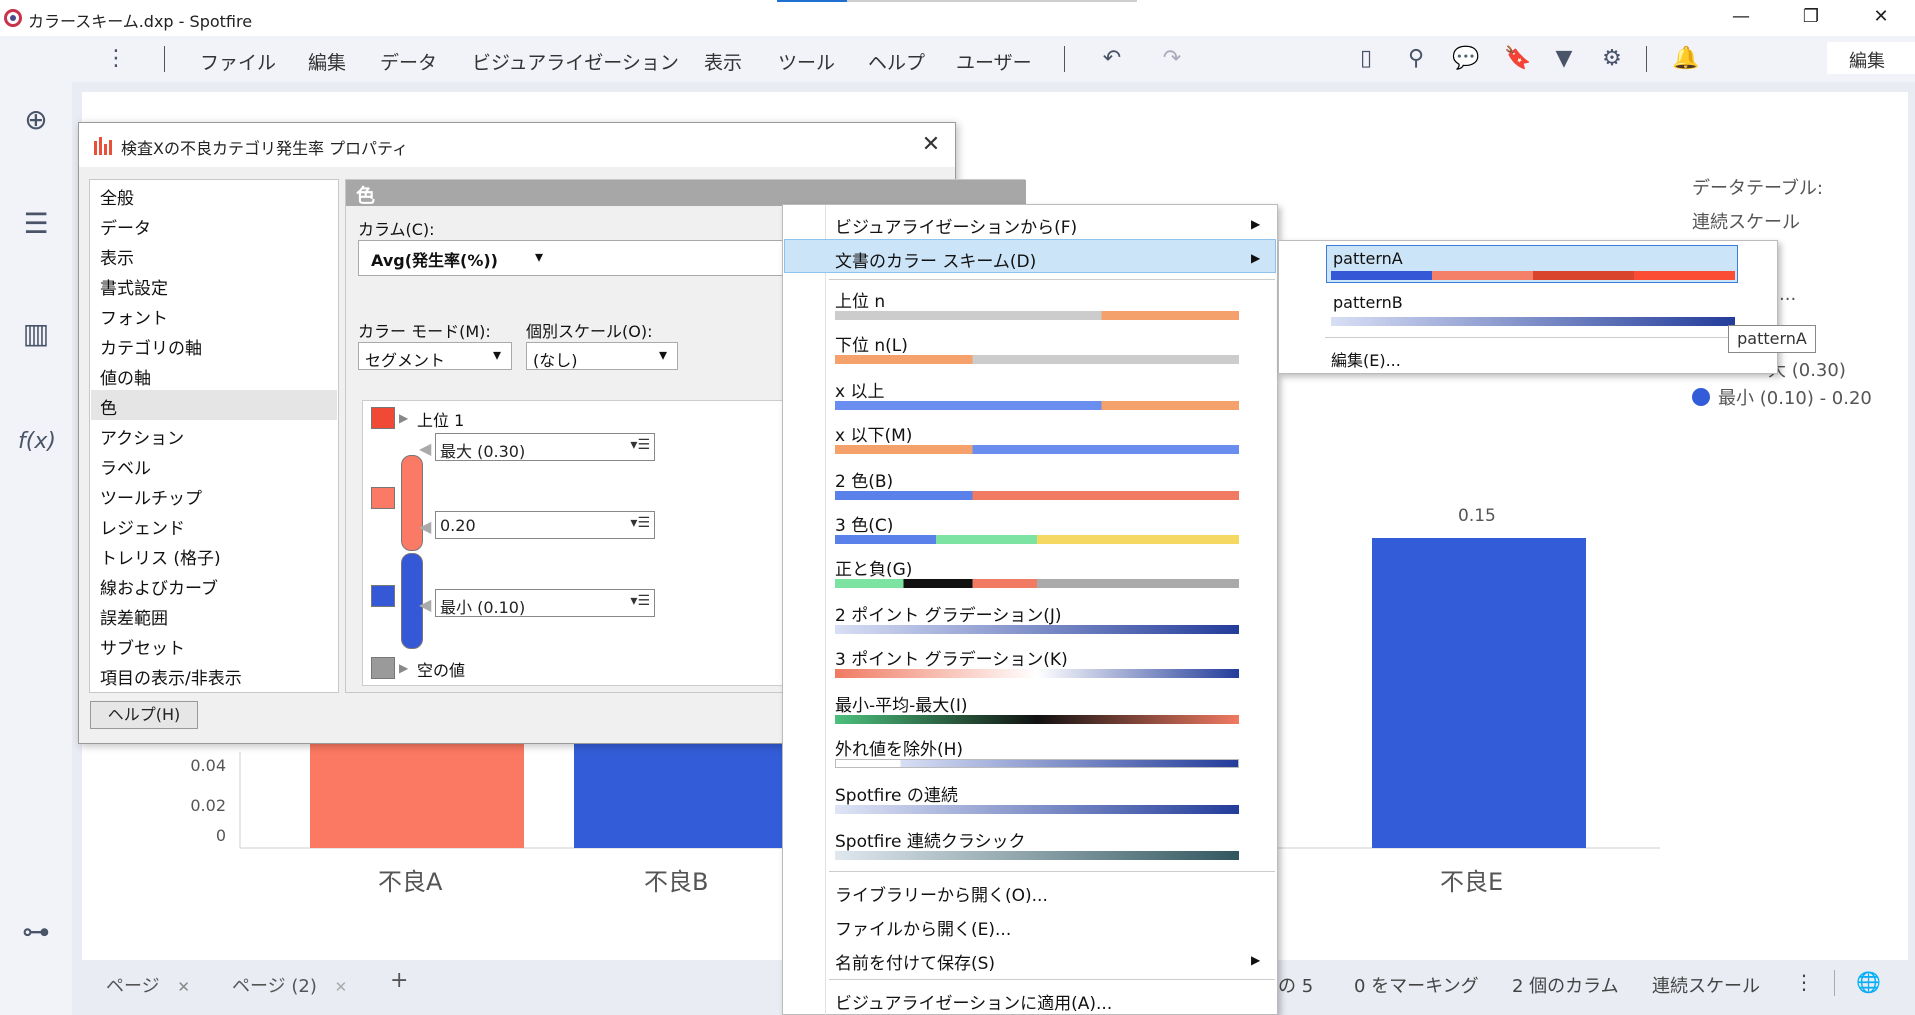 This screenshot has width=1915, height=1015. I want to click on globe-icon: 🌐, so click(1868, 982).